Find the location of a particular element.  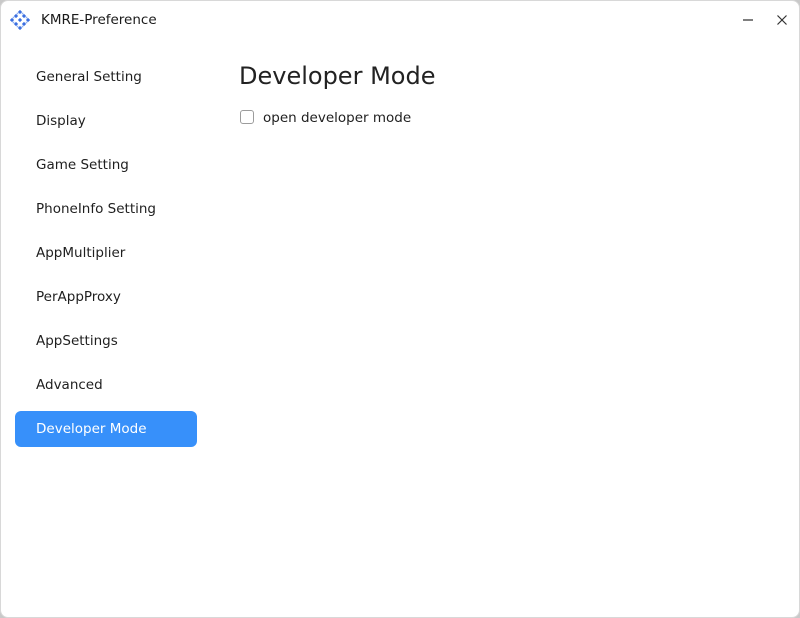

sidebar-item-game-setting: Game Setting is located at coordinates (106, 165).